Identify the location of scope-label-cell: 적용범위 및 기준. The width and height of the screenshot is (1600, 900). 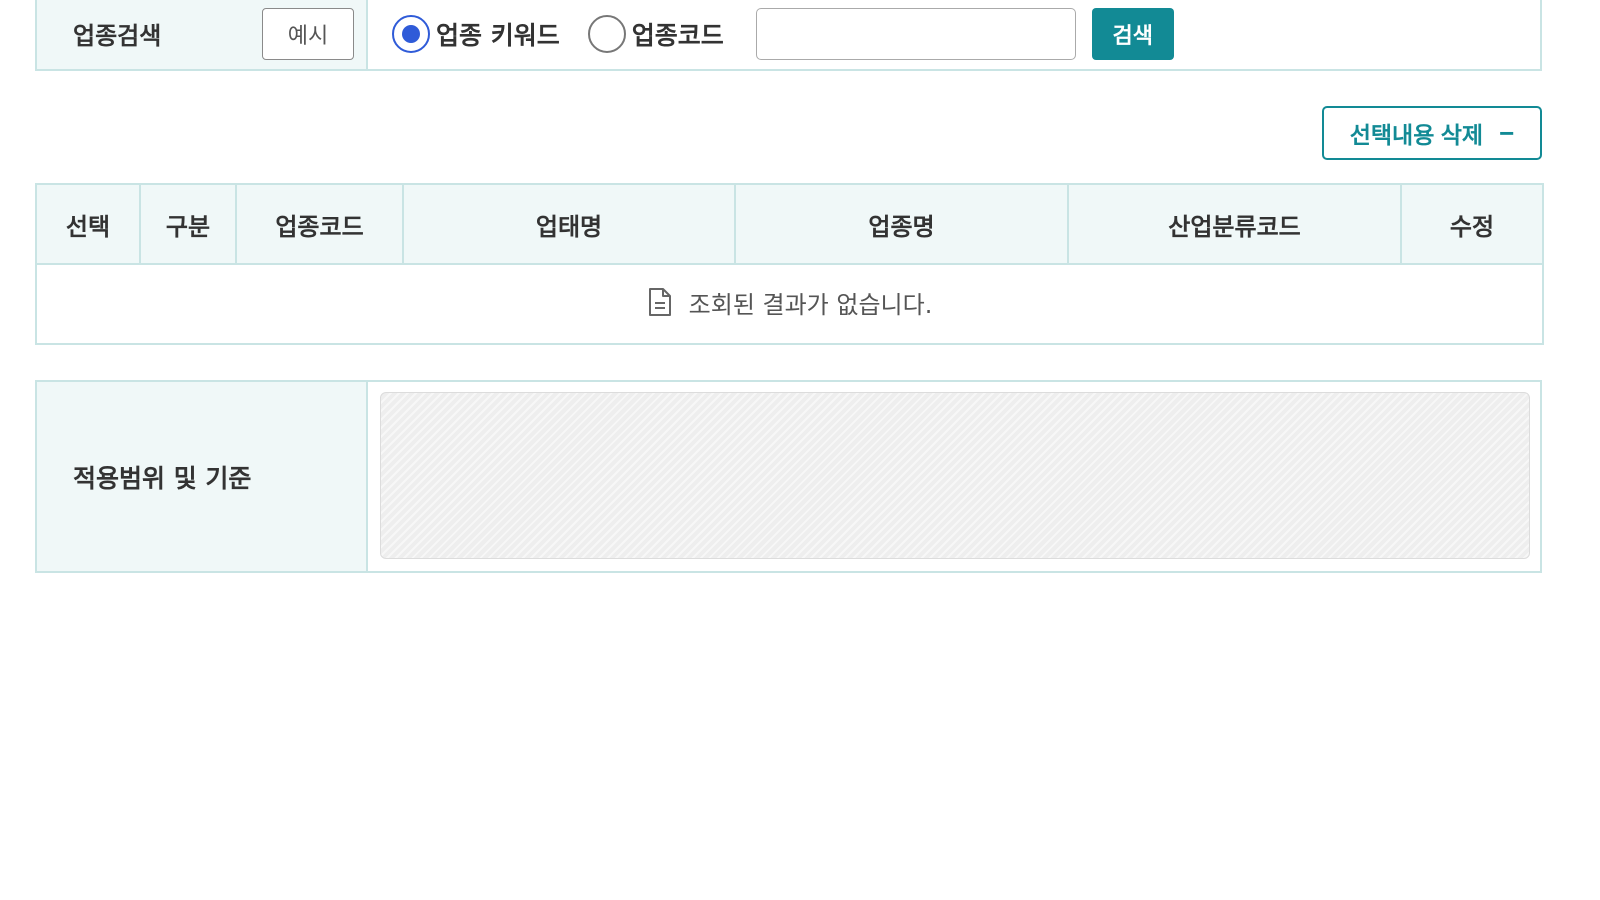
(202, 476).